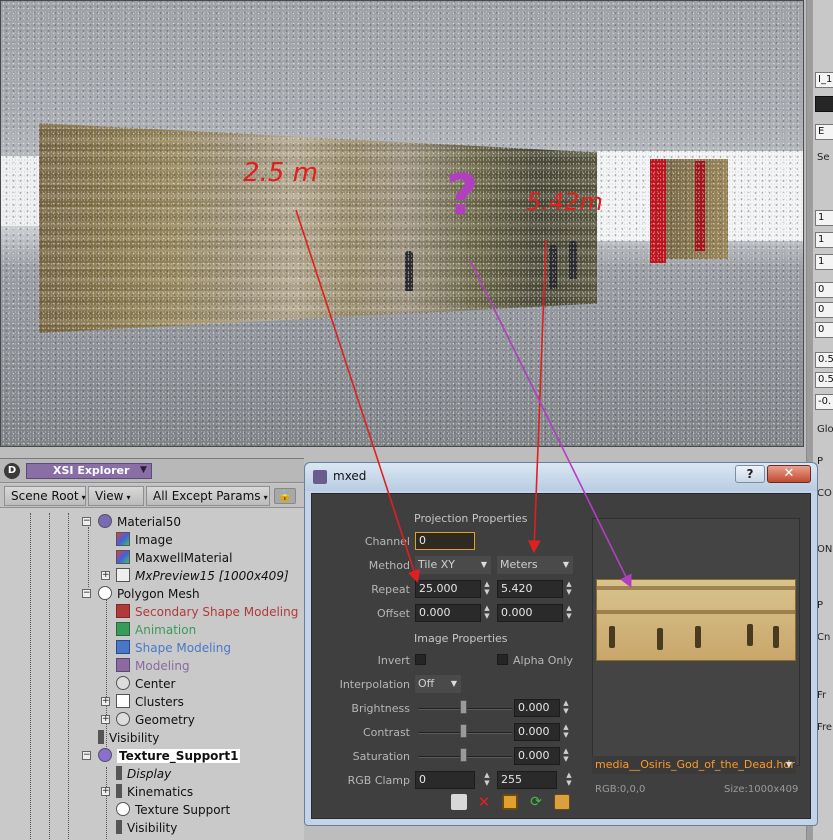 This screenshot has height=840, width=833. I want to click on tree-item-kinematics: Kinematics, so click(154, 792).